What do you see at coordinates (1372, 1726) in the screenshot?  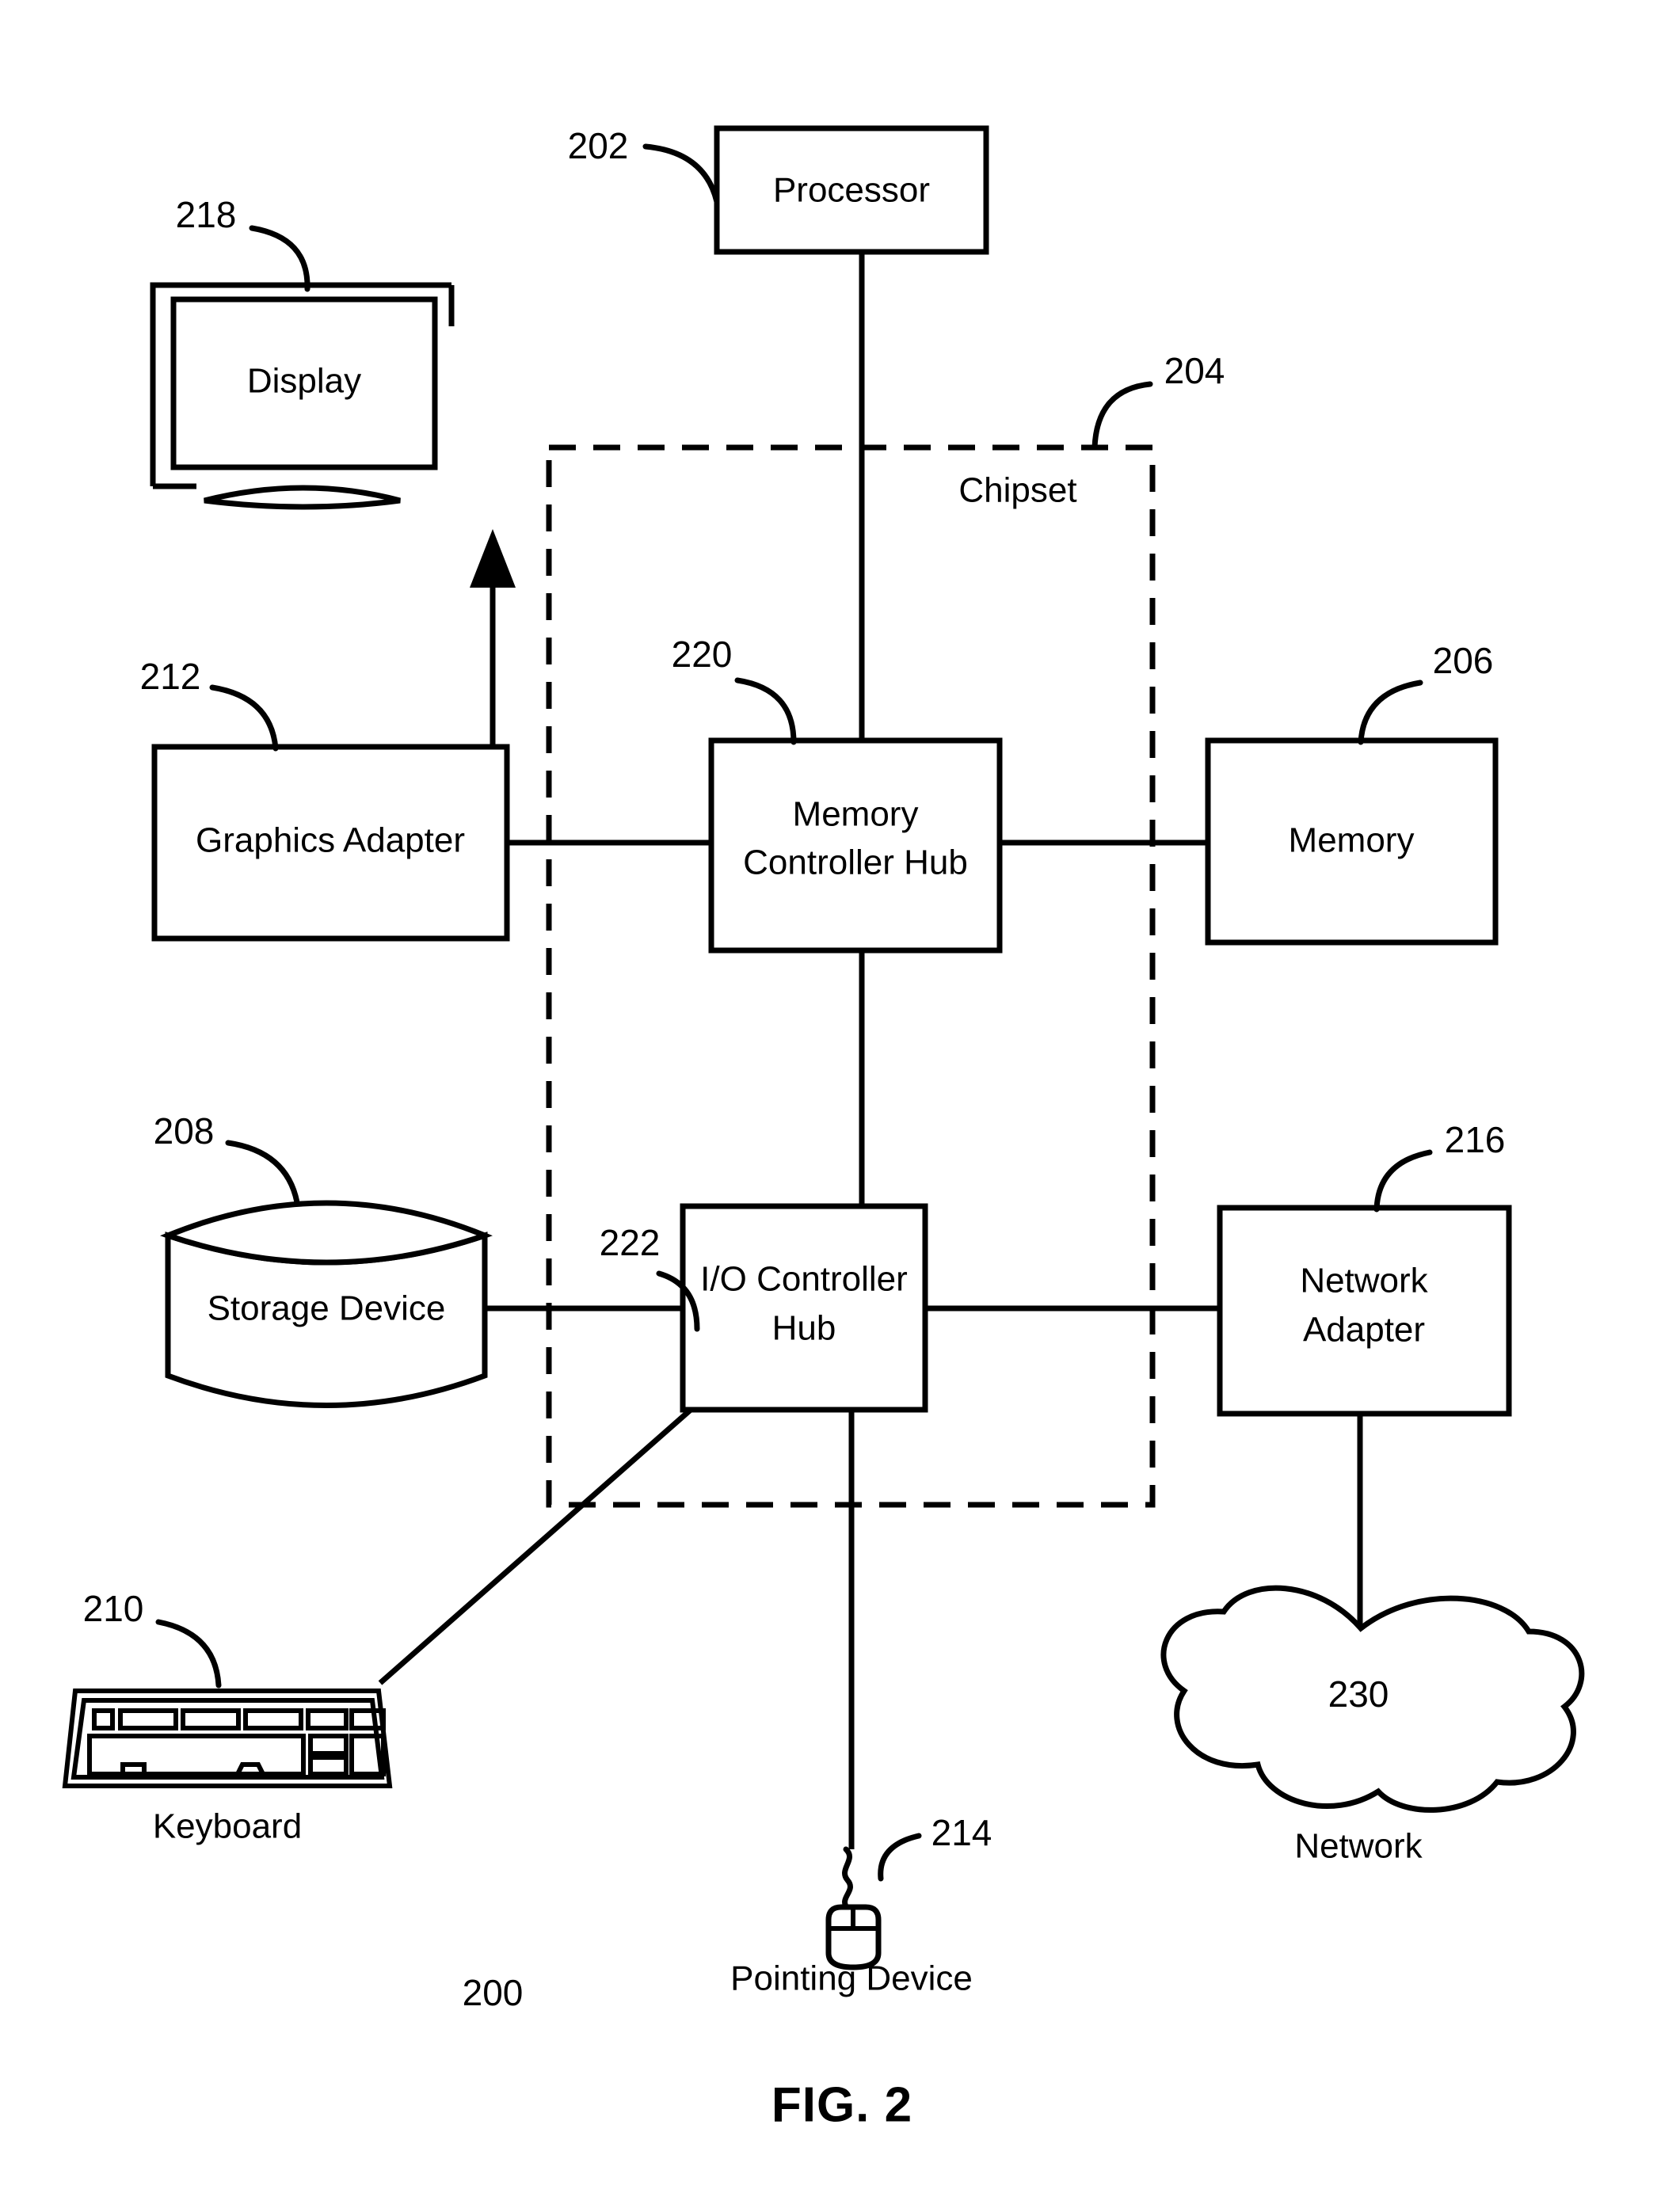 I see `network-cloud-block: 230 Network` at bounding box center [1372, 1726].